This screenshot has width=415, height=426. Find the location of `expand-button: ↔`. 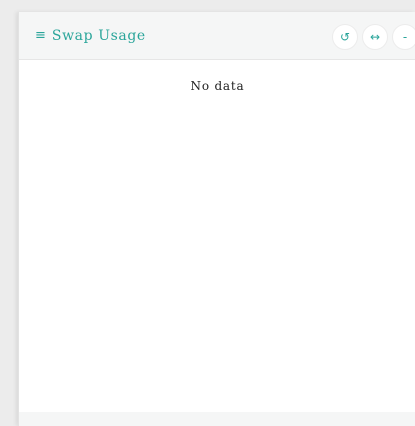

expand-button: ↔ is located at coordinates (375, 37).